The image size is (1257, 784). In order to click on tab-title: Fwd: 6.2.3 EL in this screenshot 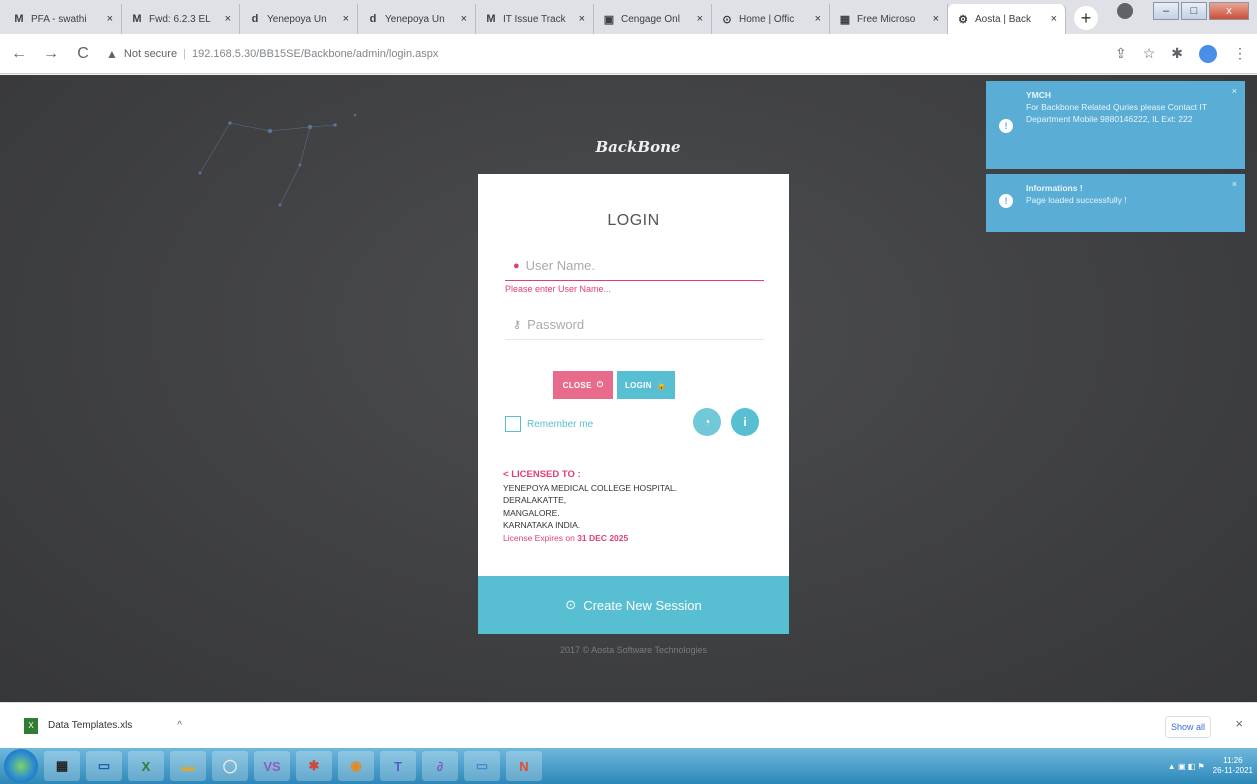, I will do `click(180, 19)`.